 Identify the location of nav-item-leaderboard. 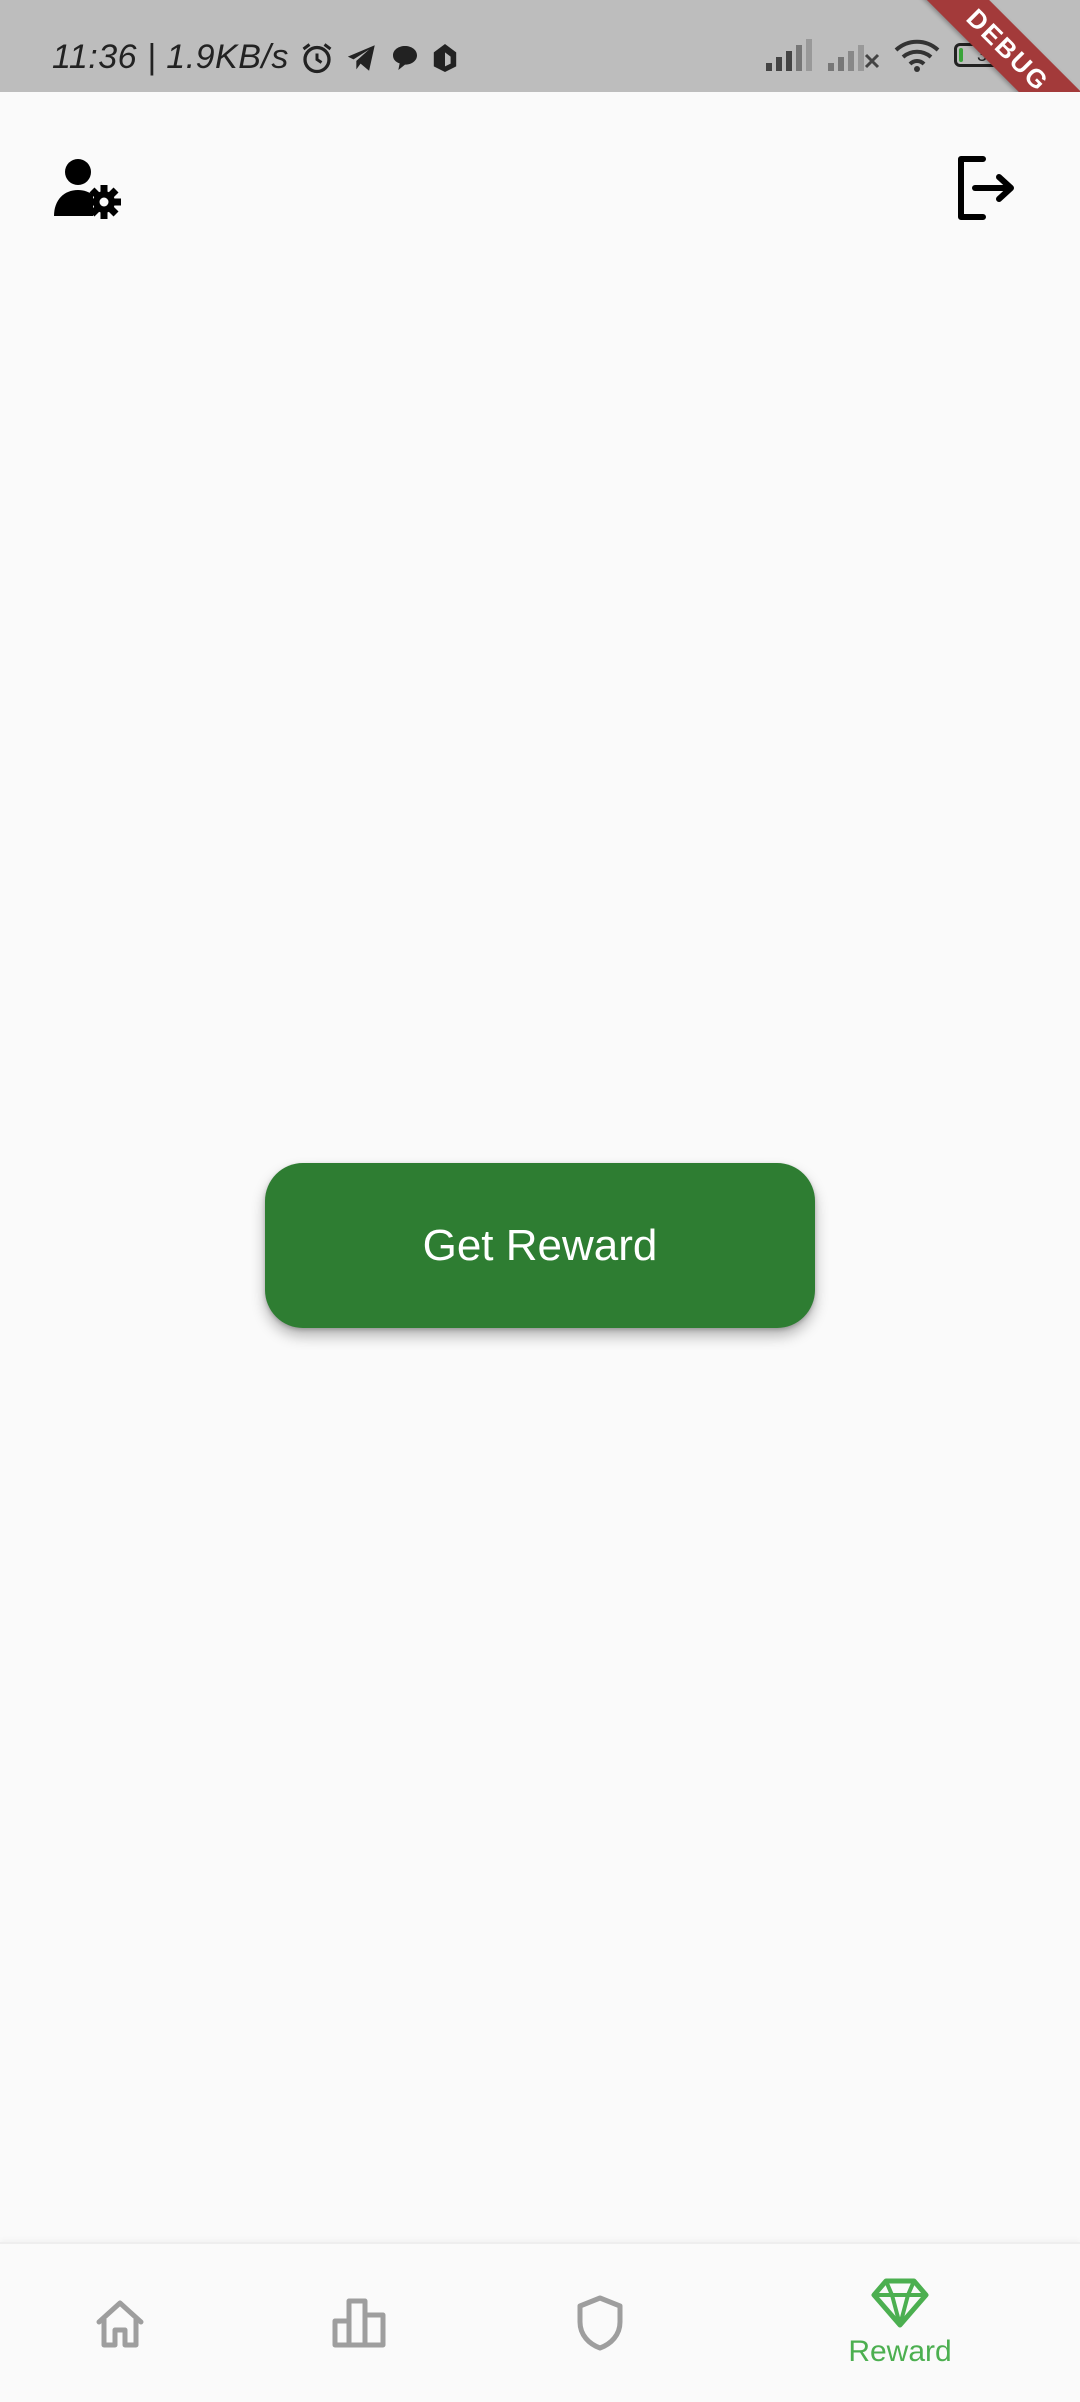
(360, 2323).